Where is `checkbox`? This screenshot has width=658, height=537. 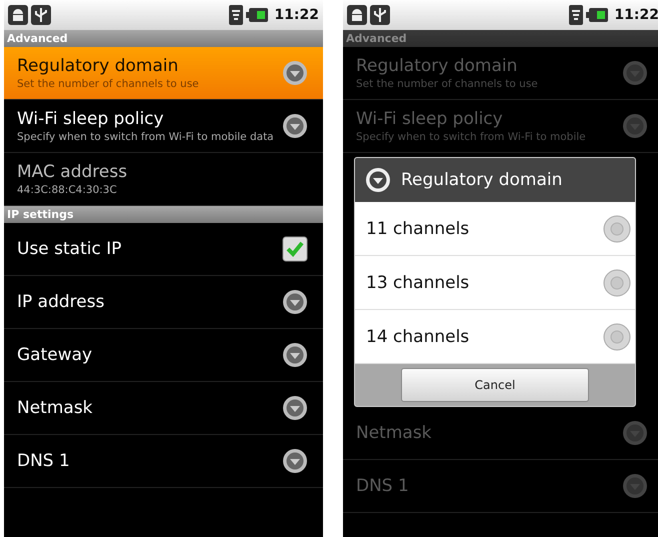 checkbox is located at coordinates (295, 249).